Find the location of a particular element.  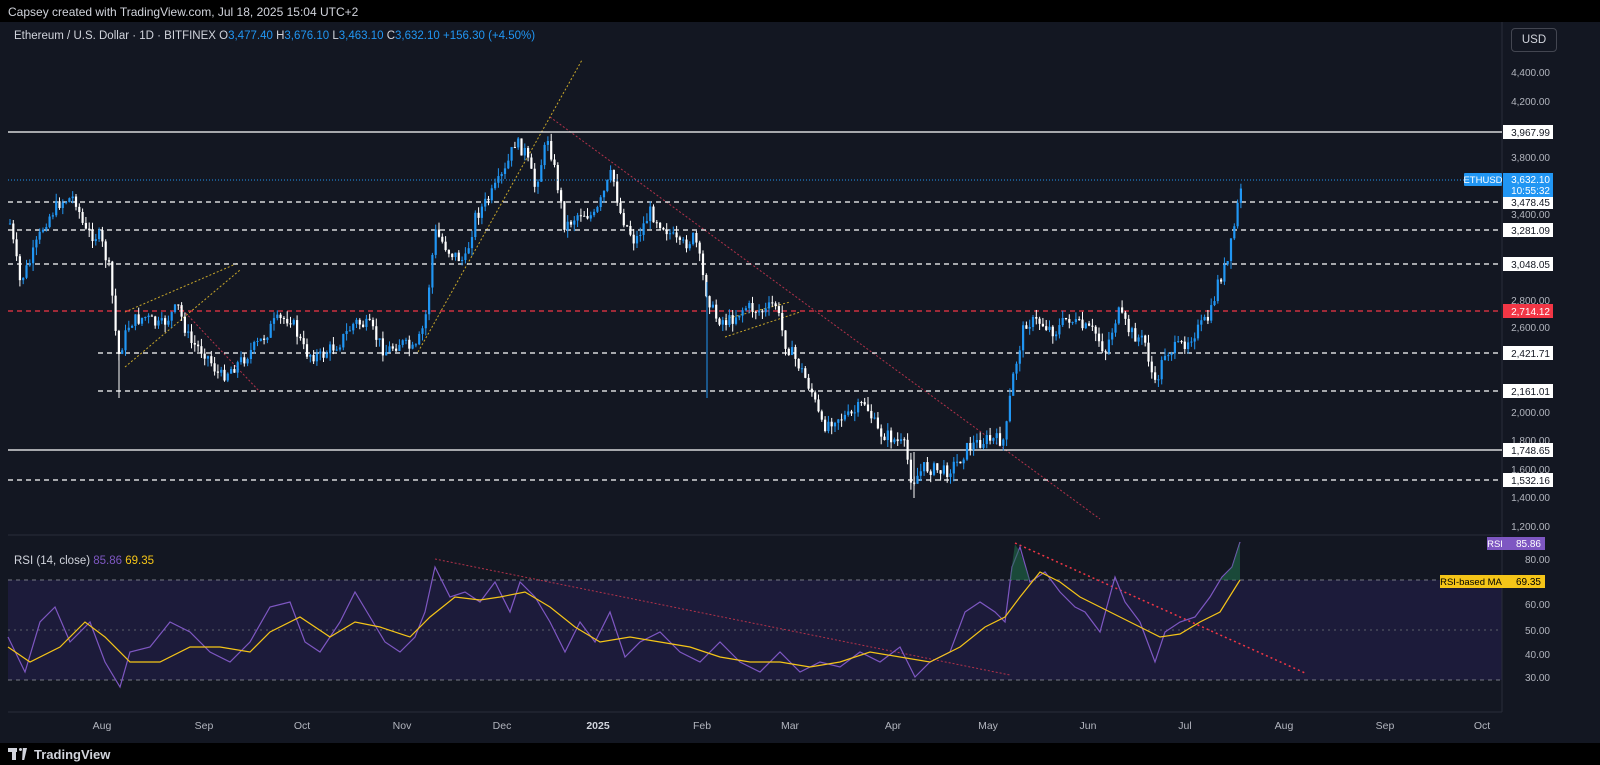

time-axis-label: Feb is located at coordinates (702, 726).